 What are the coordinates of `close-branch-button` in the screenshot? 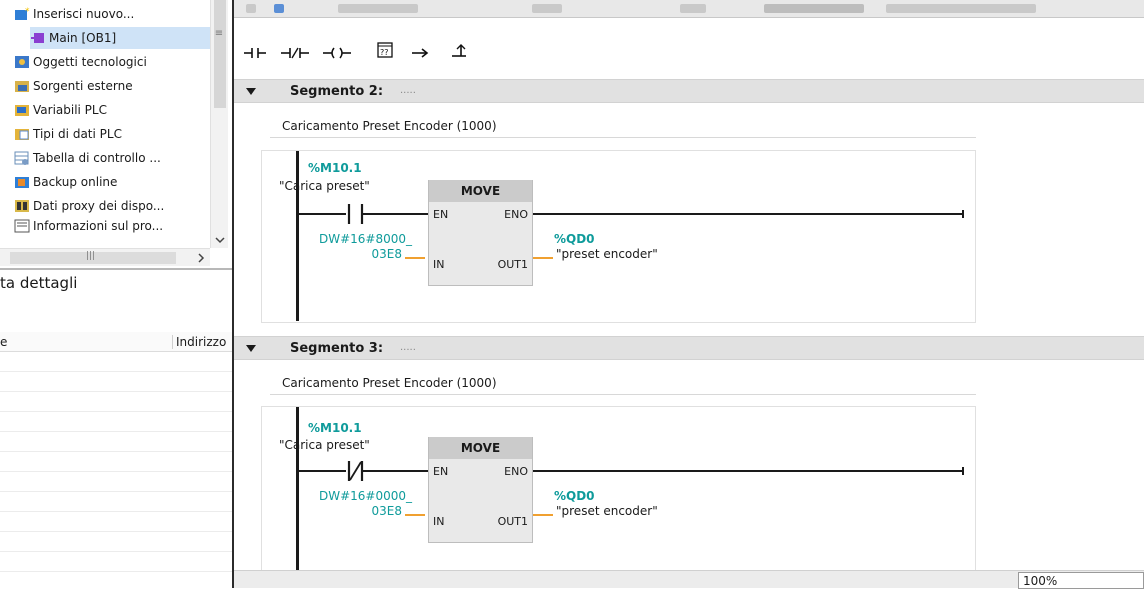 It's located at (459, 51).